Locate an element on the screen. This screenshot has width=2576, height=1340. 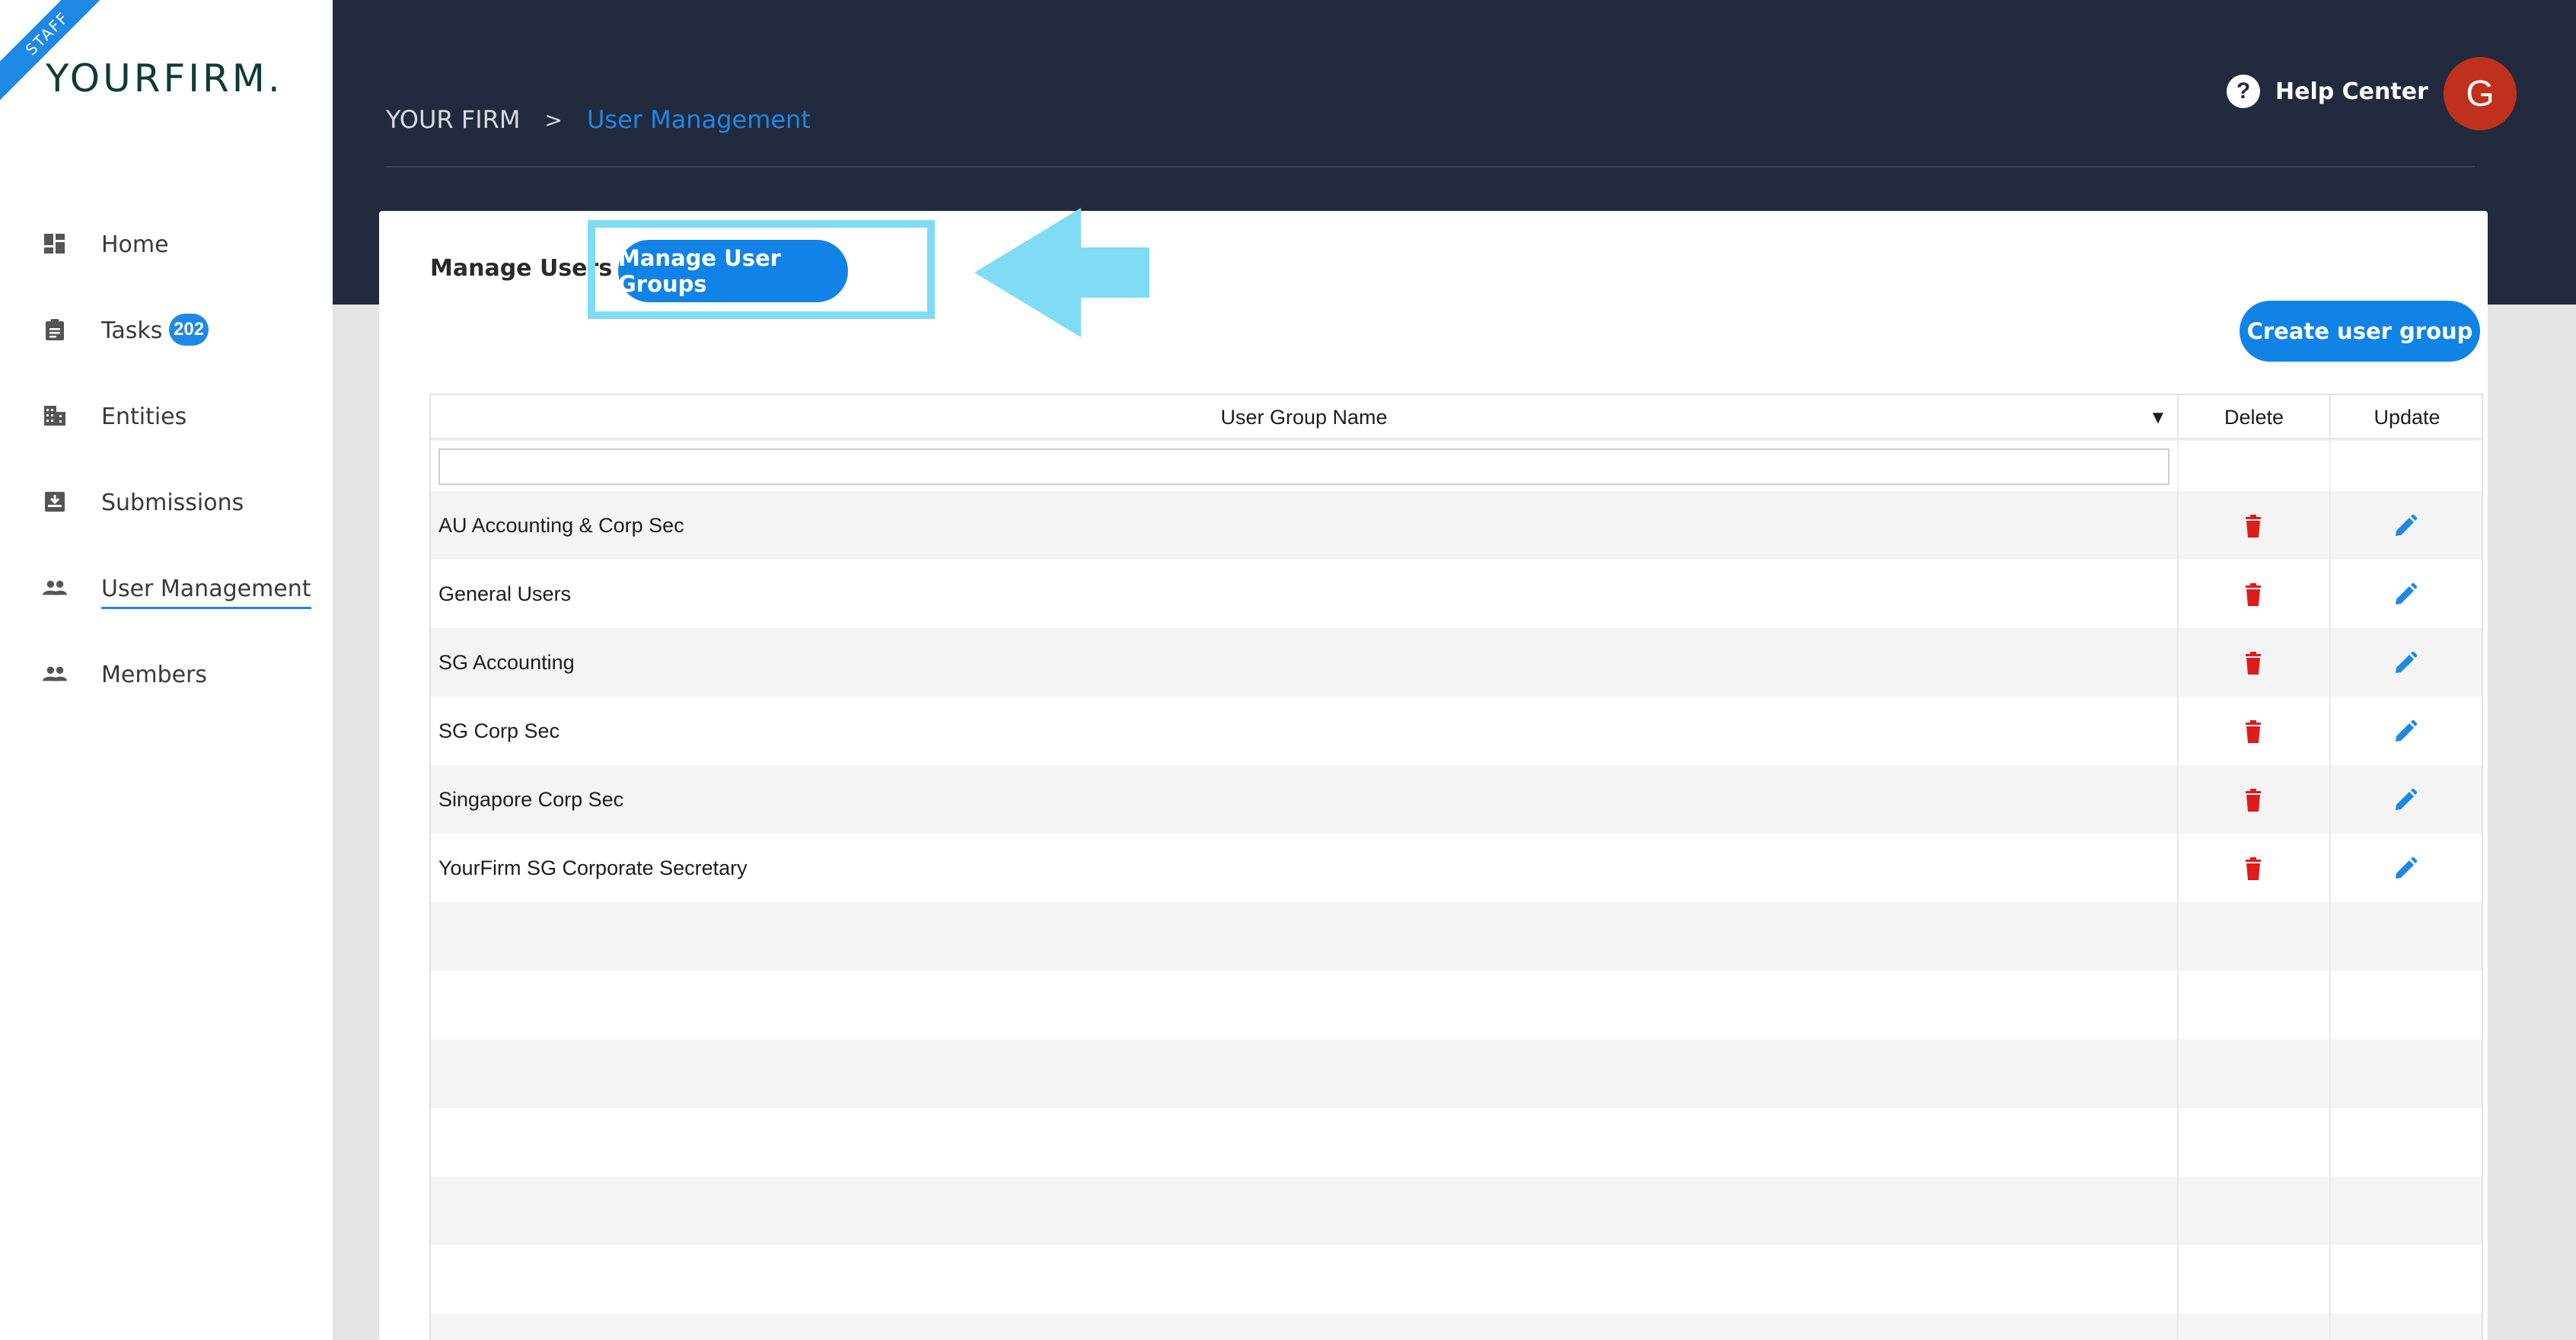
user-avatar: G is located at coordinates (2480, 93).